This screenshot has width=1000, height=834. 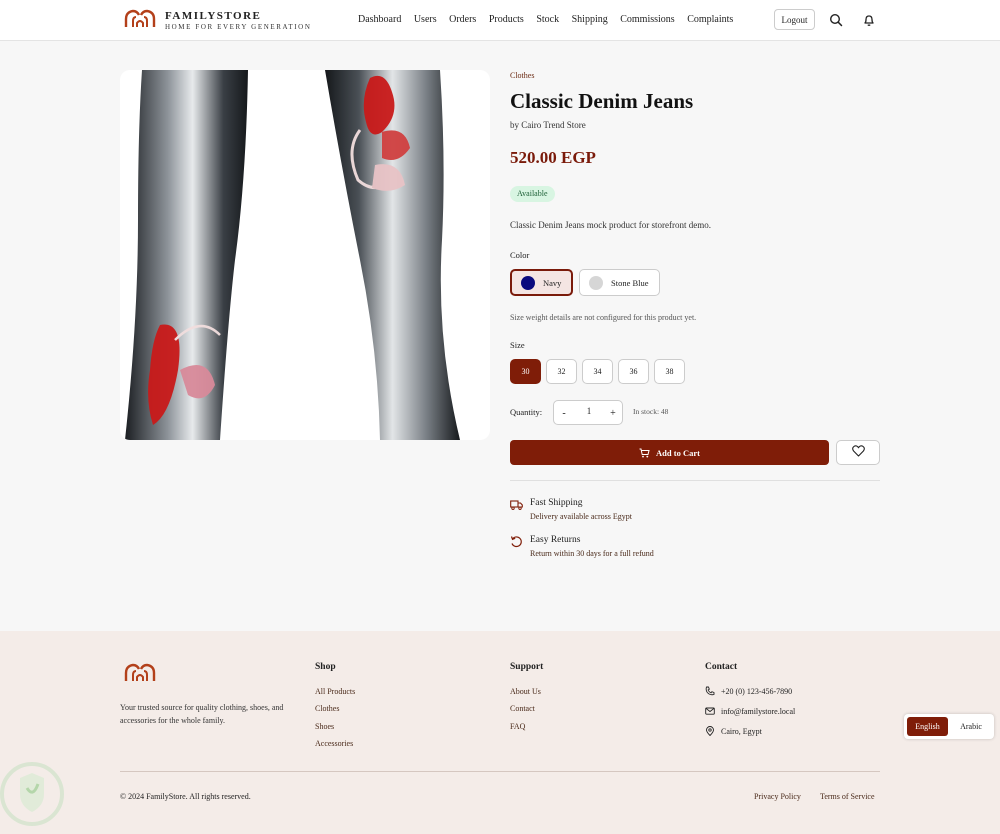 I want to click on color-name: Navy, so click(x=552, y=282).